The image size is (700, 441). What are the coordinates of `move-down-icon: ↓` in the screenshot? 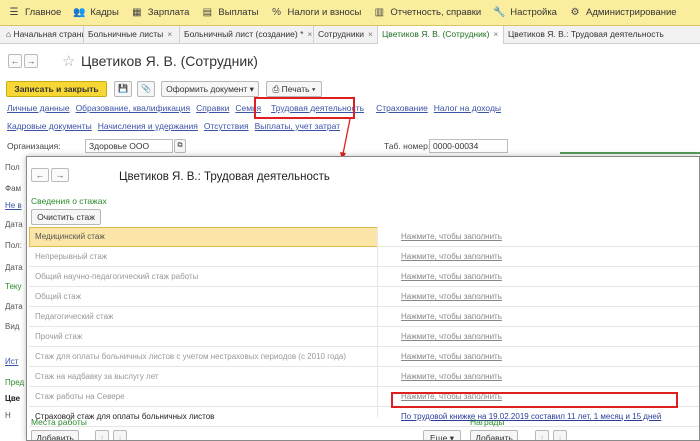 It's located at (120, 435).